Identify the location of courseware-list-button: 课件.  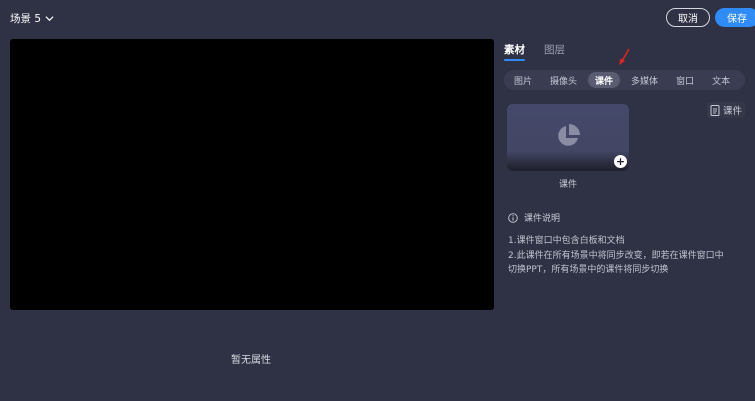
(726, 110).